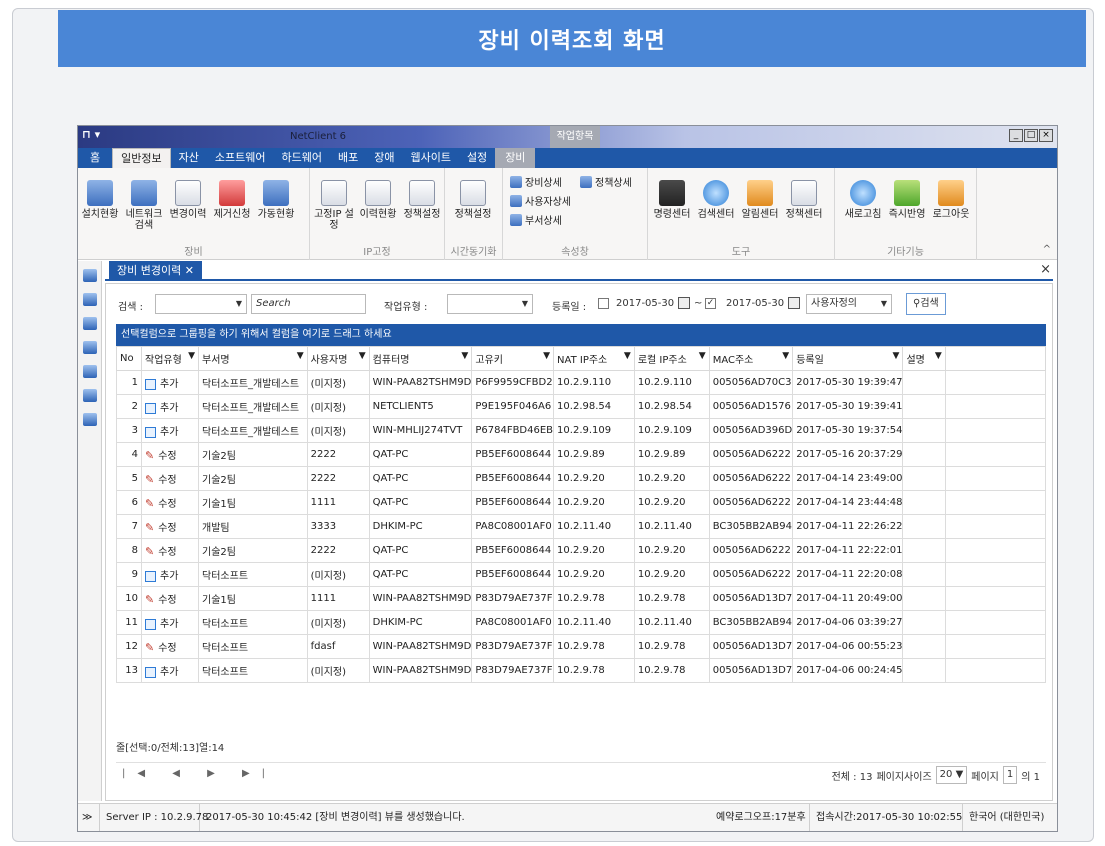 Image resolution: width=1105 pixels, height=846 pixels. I want to click on expand-icon: ≫, so click(89, 817).